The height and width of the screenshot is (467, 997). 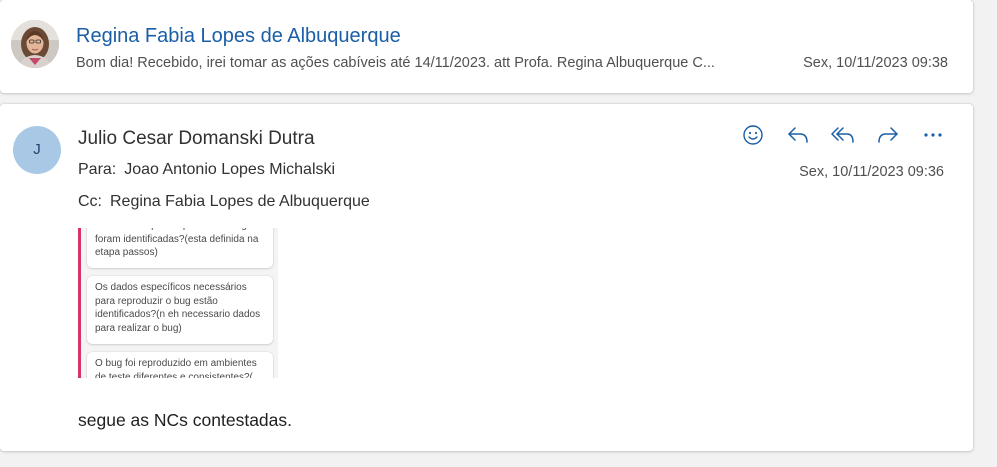 I want to click on more-actions-button, so click(x=933, y=135).